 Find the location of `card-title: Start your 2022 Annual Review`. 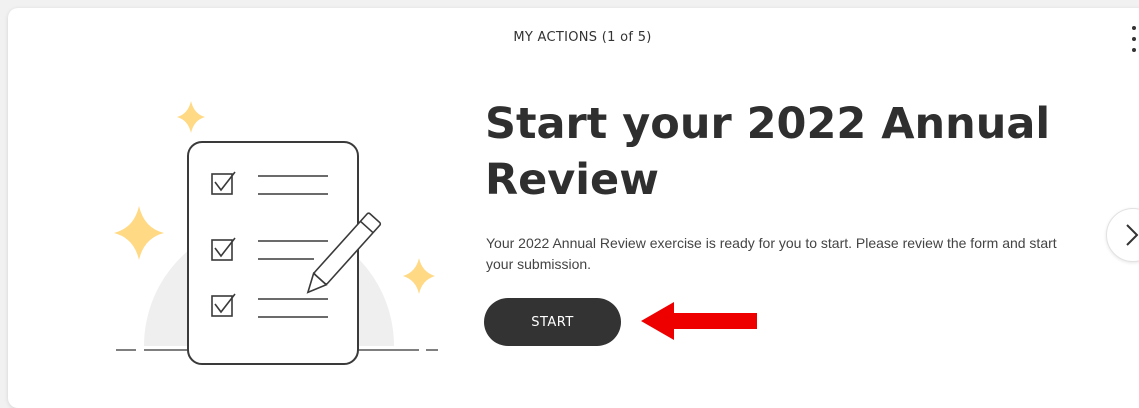

card-title: Start your 2022 Annual Review is located at coordinates (768, 152).